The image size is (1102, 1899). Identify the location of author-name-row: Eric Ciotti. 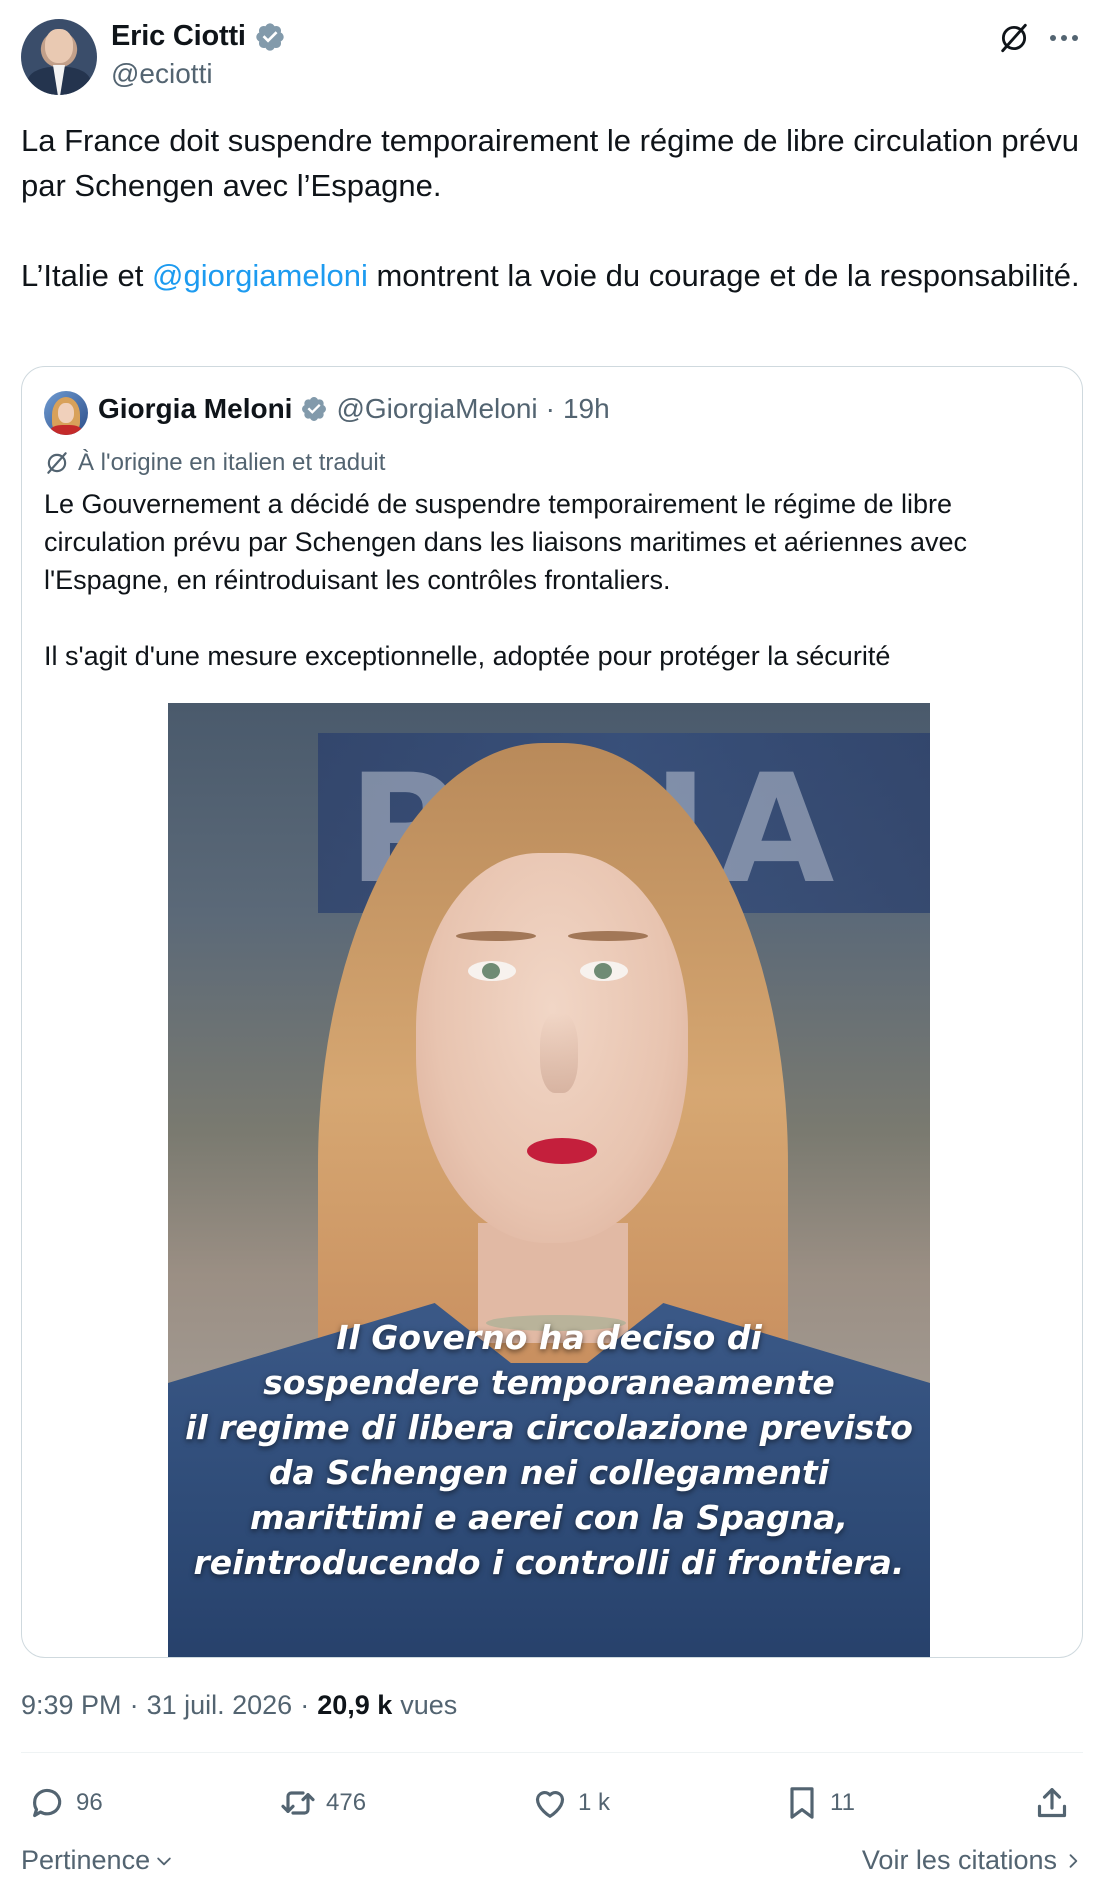
(198, 36).